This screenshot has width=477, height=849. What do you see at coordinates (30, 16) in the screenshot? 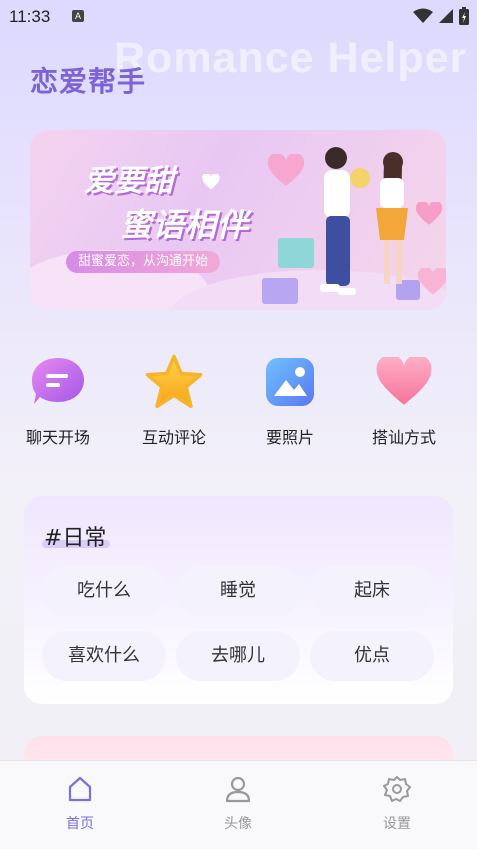
I see `status-time: 11:33` at bounding box center [30, 16].